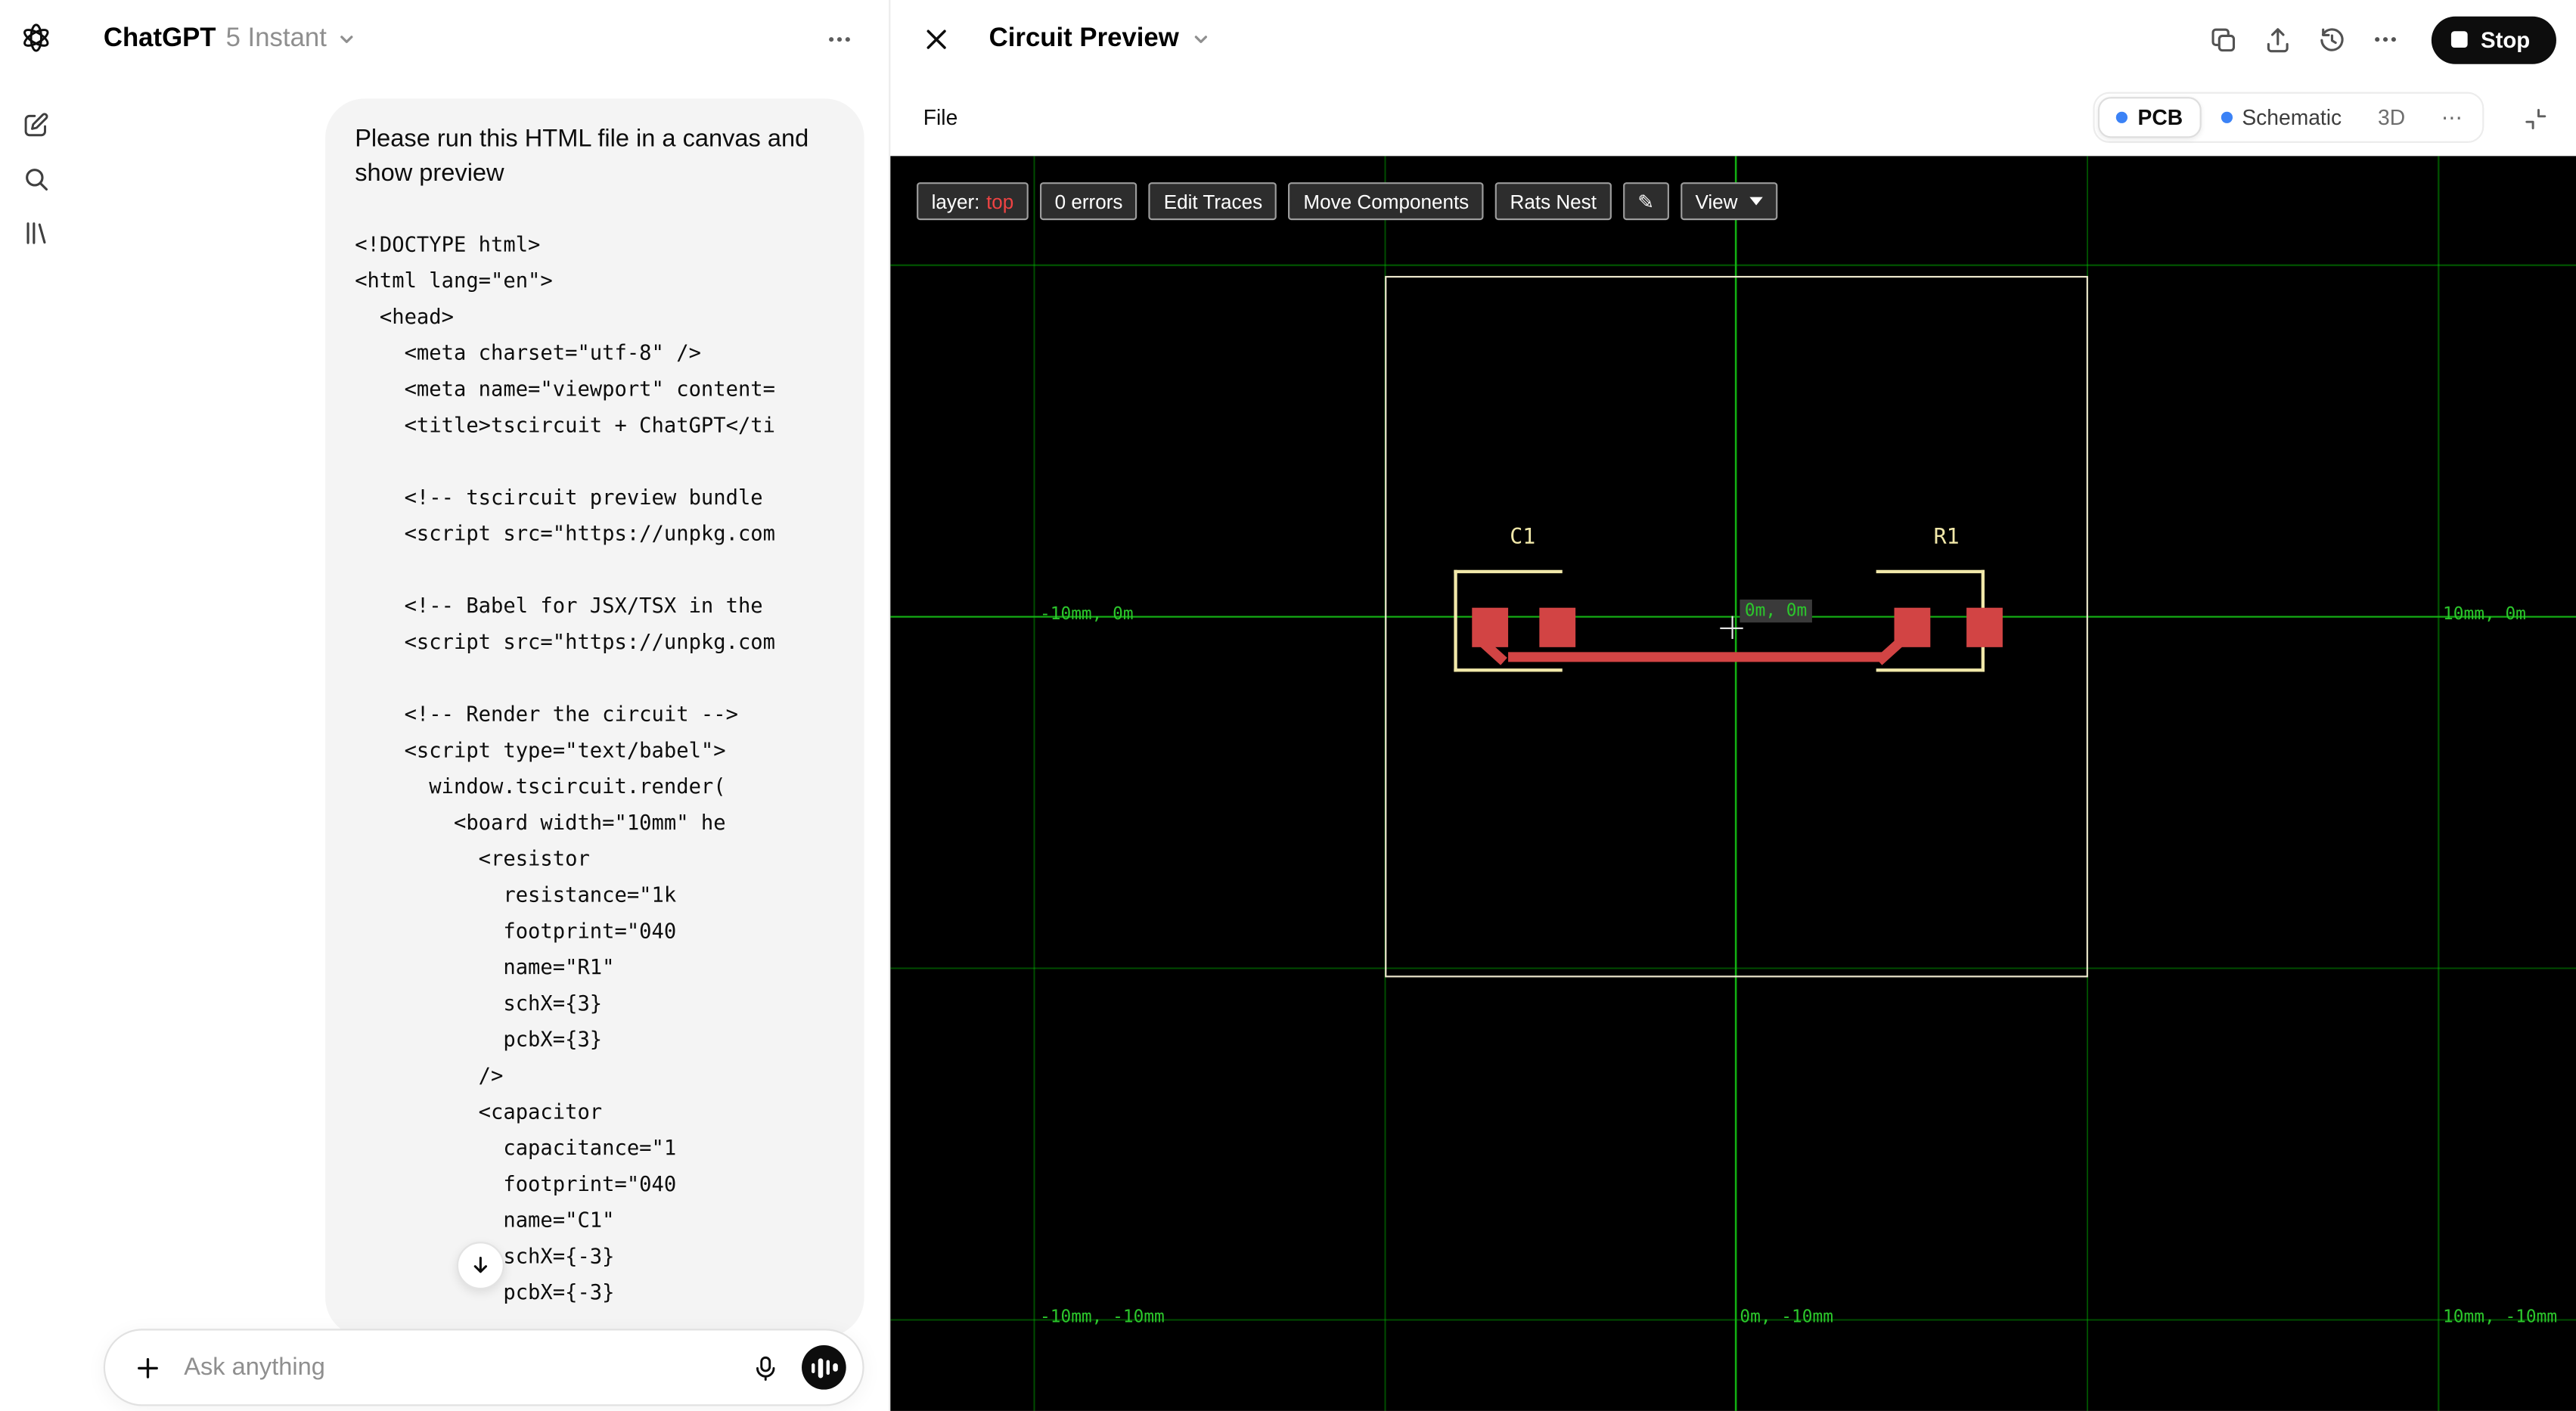 This screenshot has width=2576, height=1411. What do you see at coordinates (35, 179) in the screenshot?
I see `search-icon` at bounding box center [35, 179].